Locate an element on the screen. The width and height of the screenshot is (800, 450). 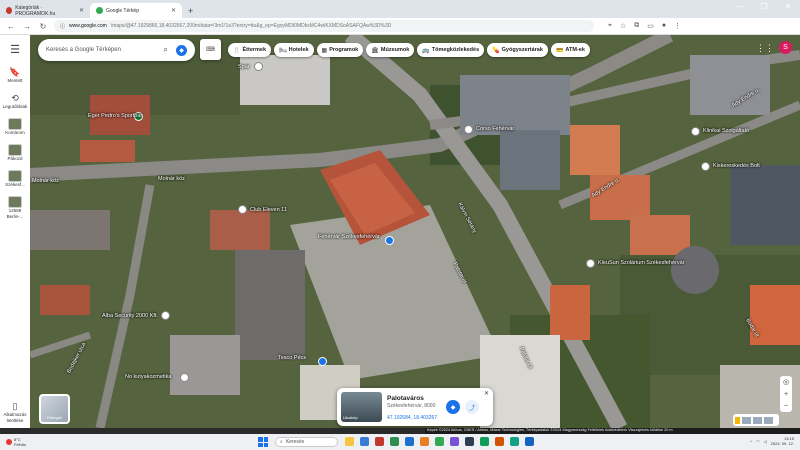
location-icon: ⌖ is located at coordinates (610, 26).